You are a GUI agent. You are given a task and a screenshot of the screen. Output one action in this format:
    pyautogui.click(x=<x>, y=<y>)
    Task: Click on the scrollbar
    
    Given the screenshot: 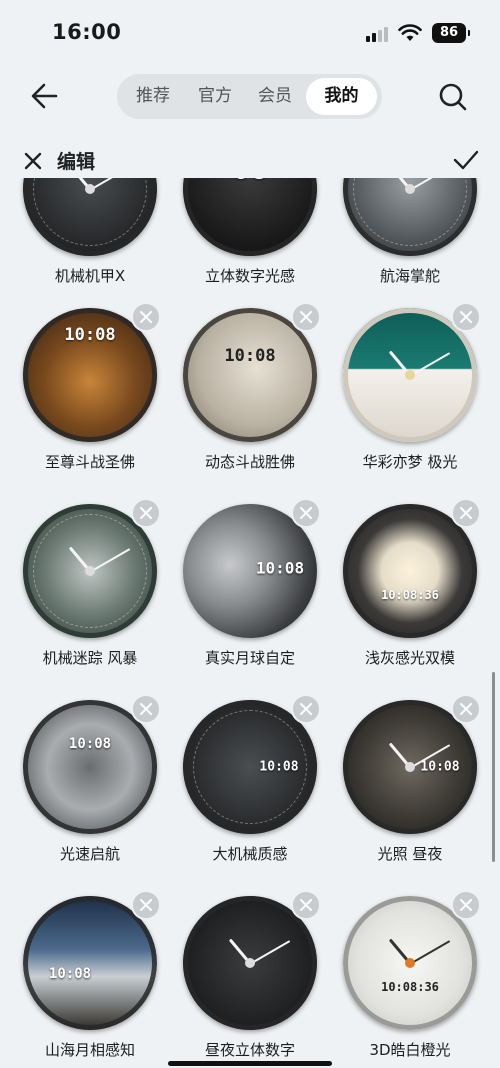 What is the action you would take?
    pyautogui.click(x=493, y=767)
    